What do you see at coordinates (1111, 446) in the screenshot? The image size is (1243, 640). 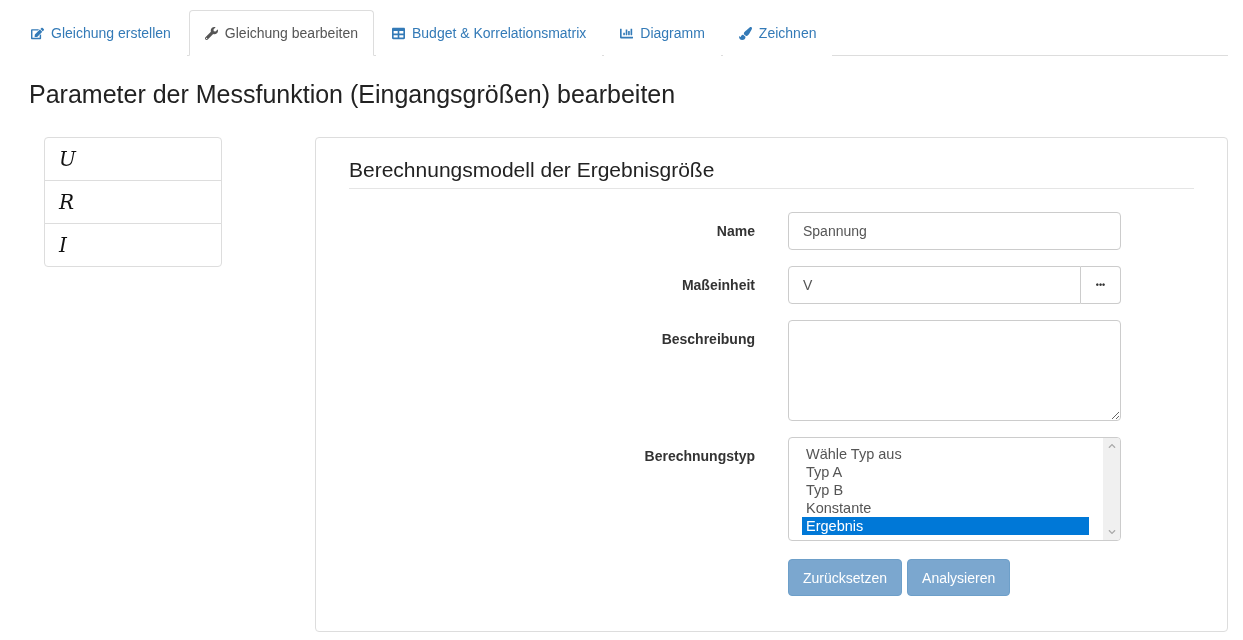 I see `chevron-up-icon` at bounding box center [1111, 446].